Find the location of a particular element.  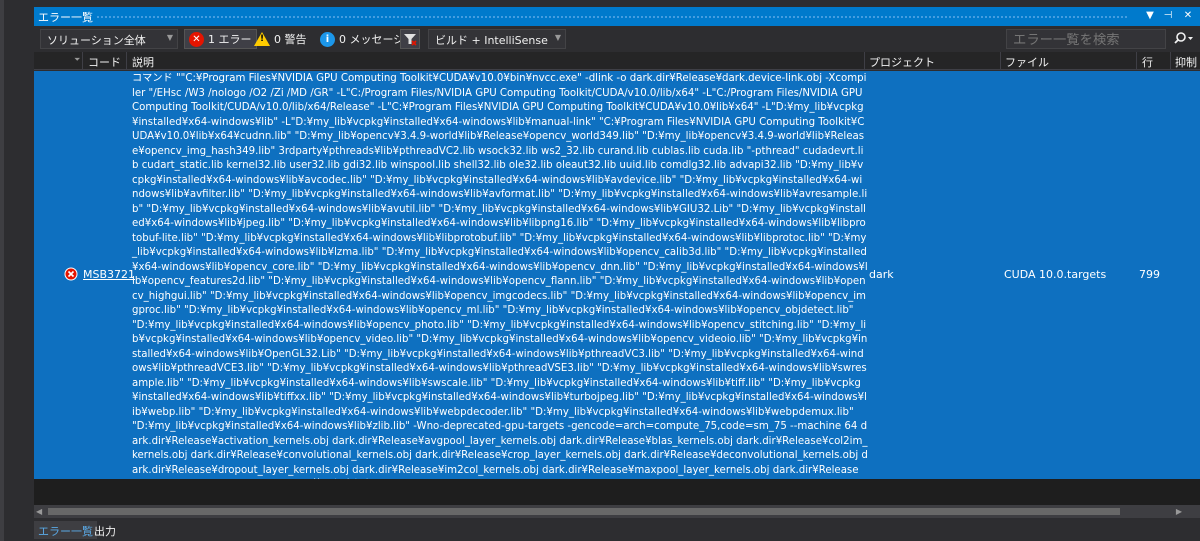

filter-icon is located at coordinates (410, 40).